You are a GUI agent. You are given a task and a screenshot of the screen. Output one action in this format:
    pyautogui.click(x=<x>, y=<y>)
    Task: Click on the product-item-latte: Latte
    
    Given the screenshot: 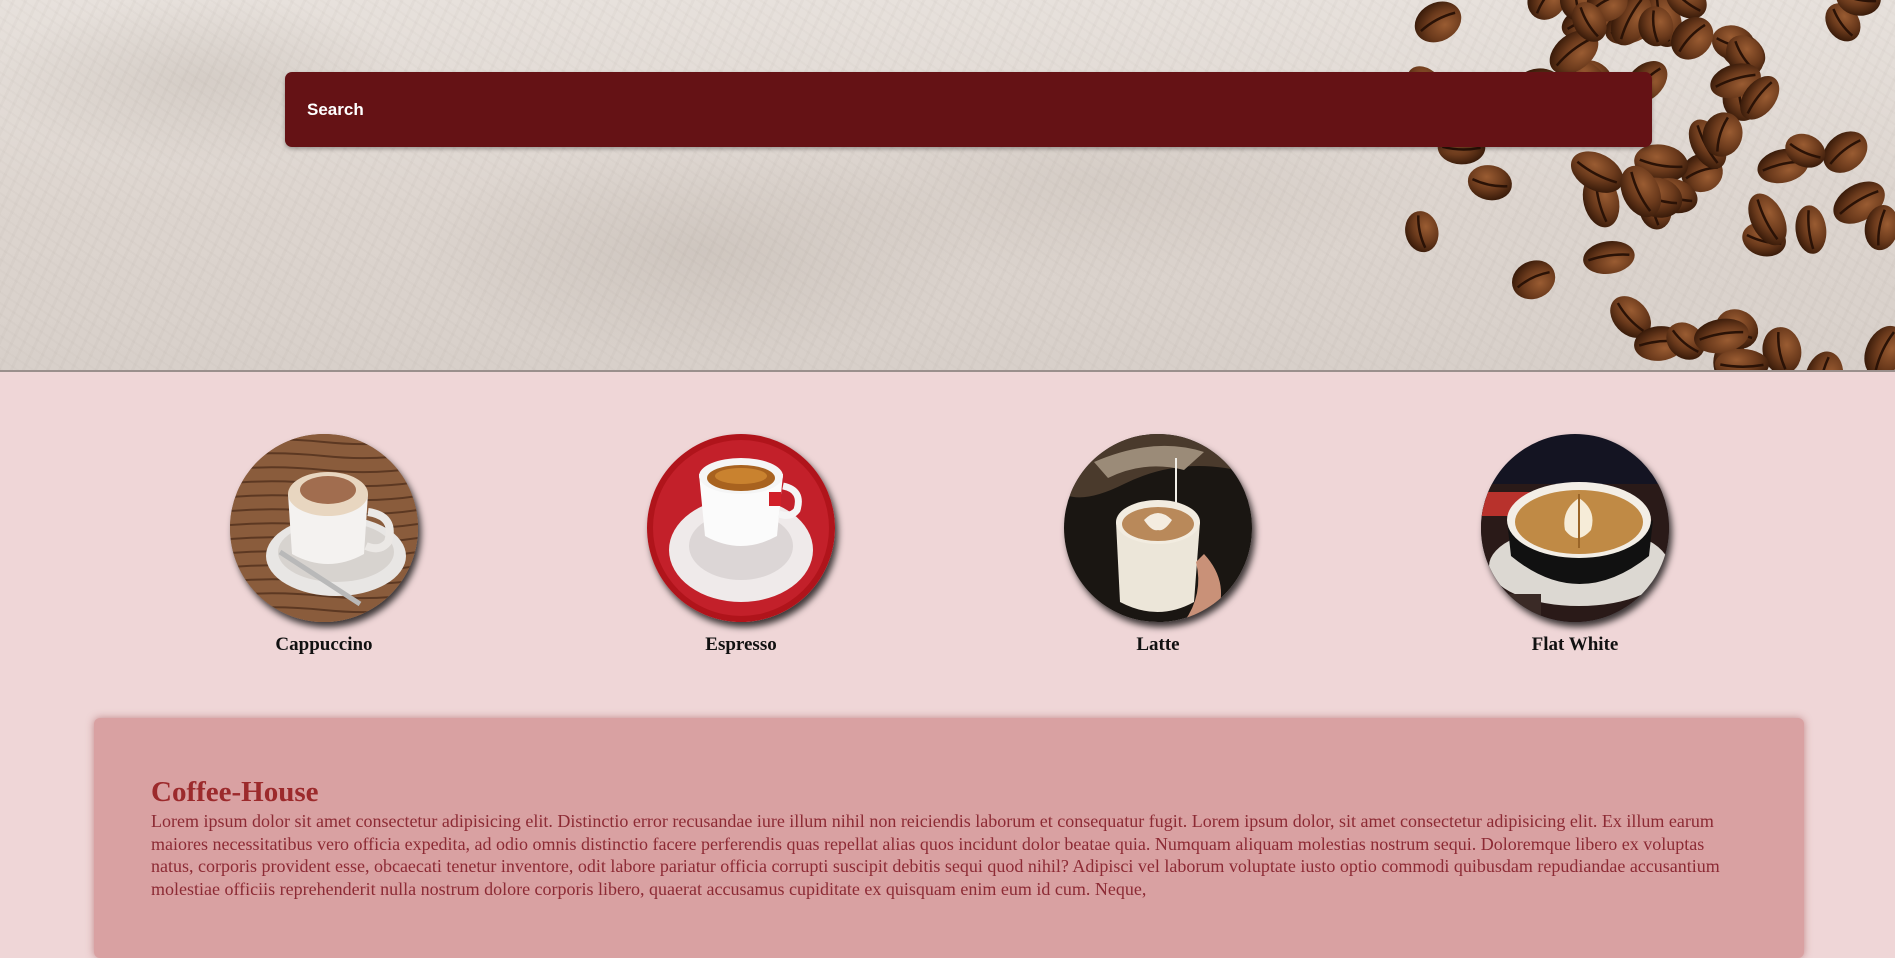 What is the action you would take?
    pyautogui.click(x=1158, y=545)
    